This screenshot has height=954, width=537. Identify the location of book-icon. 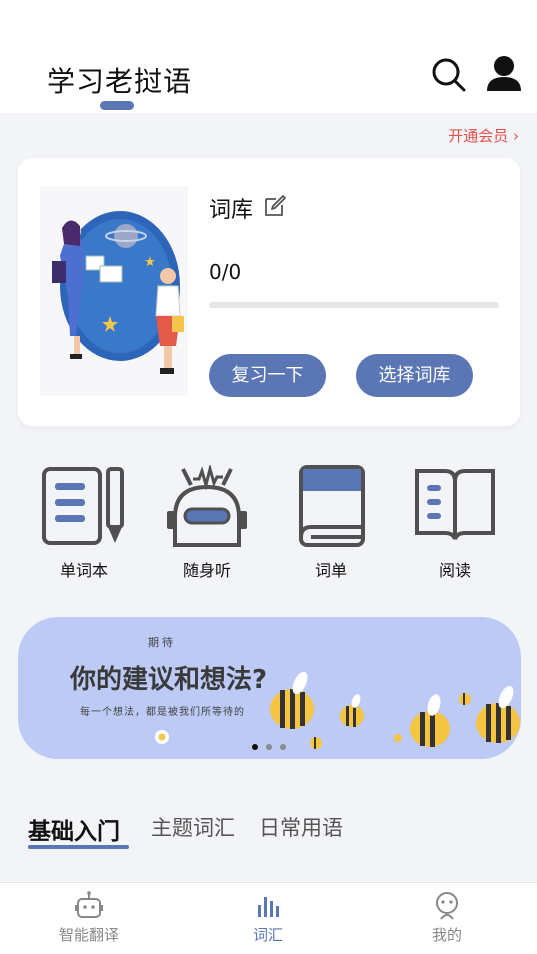
(332, 506).